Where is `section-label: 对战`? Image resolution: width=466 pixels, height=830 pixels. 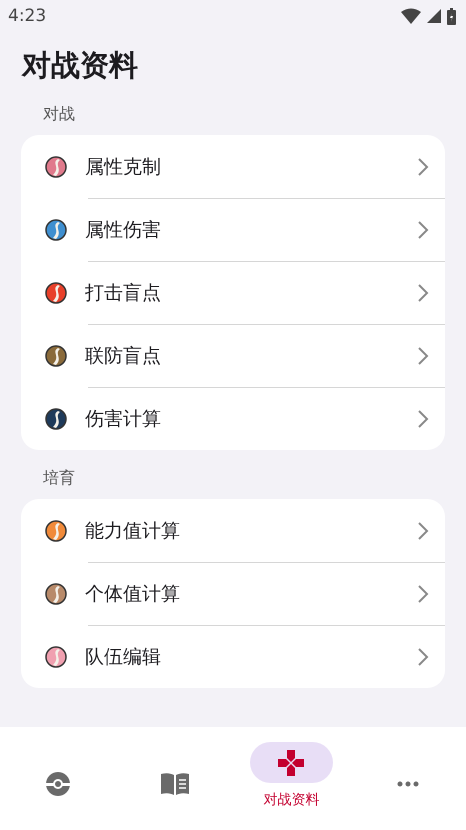
section-label: 对战 is located at coordinates (59, 114).